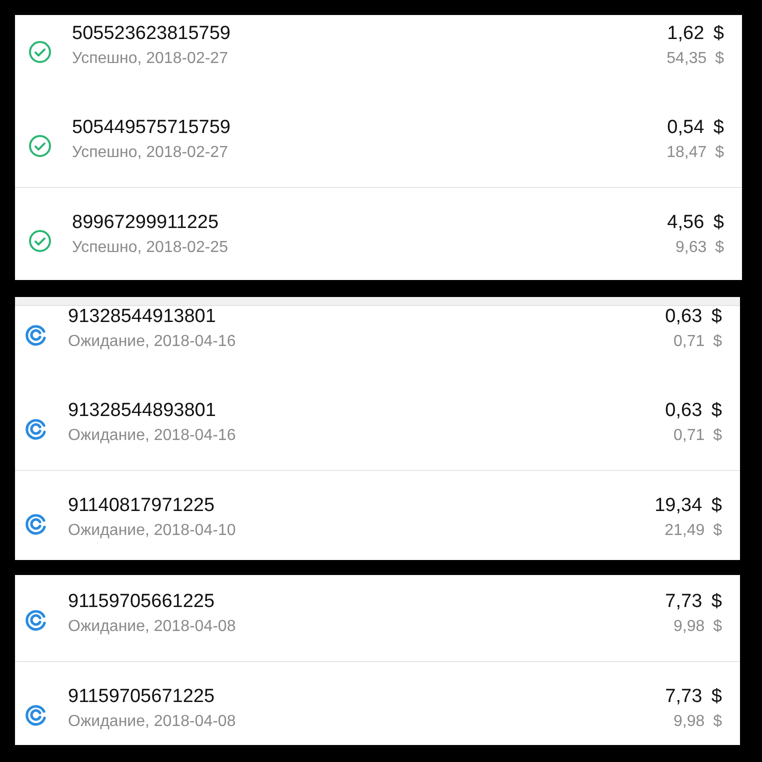  I want to click on amount: 4,56 $, so click(695, 222).